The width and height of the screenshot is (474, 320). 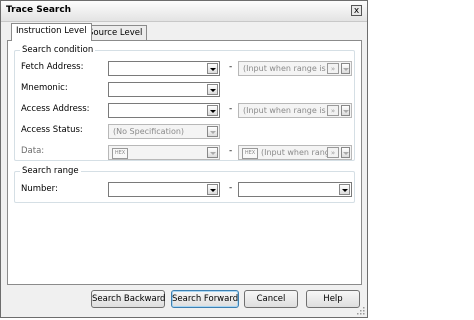 I want to click on number-from-combo, so click(x=164, y=189).